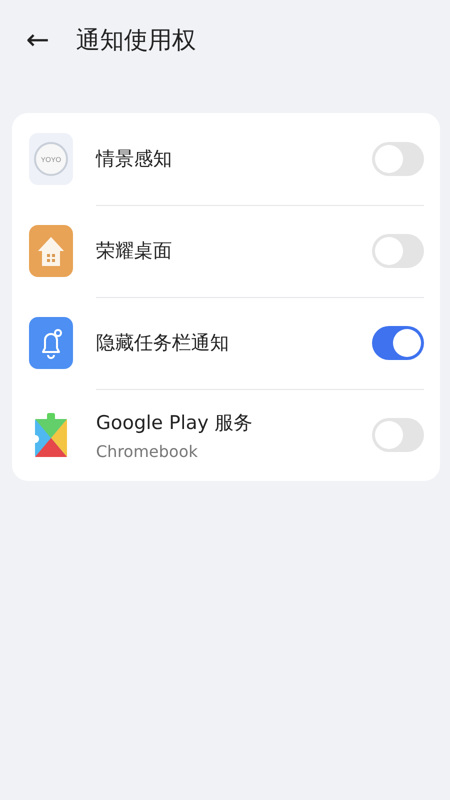  Describe the element at coordinates (175, 423) in the screenshot. I see `app-name: Google Play 服务` at that location.